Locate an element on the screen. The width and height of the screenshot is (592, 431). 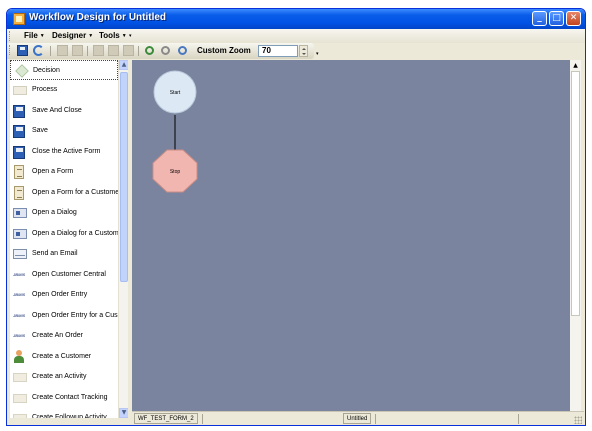
menu-designer: Designer ▼ is located at coordinates (72, 36).